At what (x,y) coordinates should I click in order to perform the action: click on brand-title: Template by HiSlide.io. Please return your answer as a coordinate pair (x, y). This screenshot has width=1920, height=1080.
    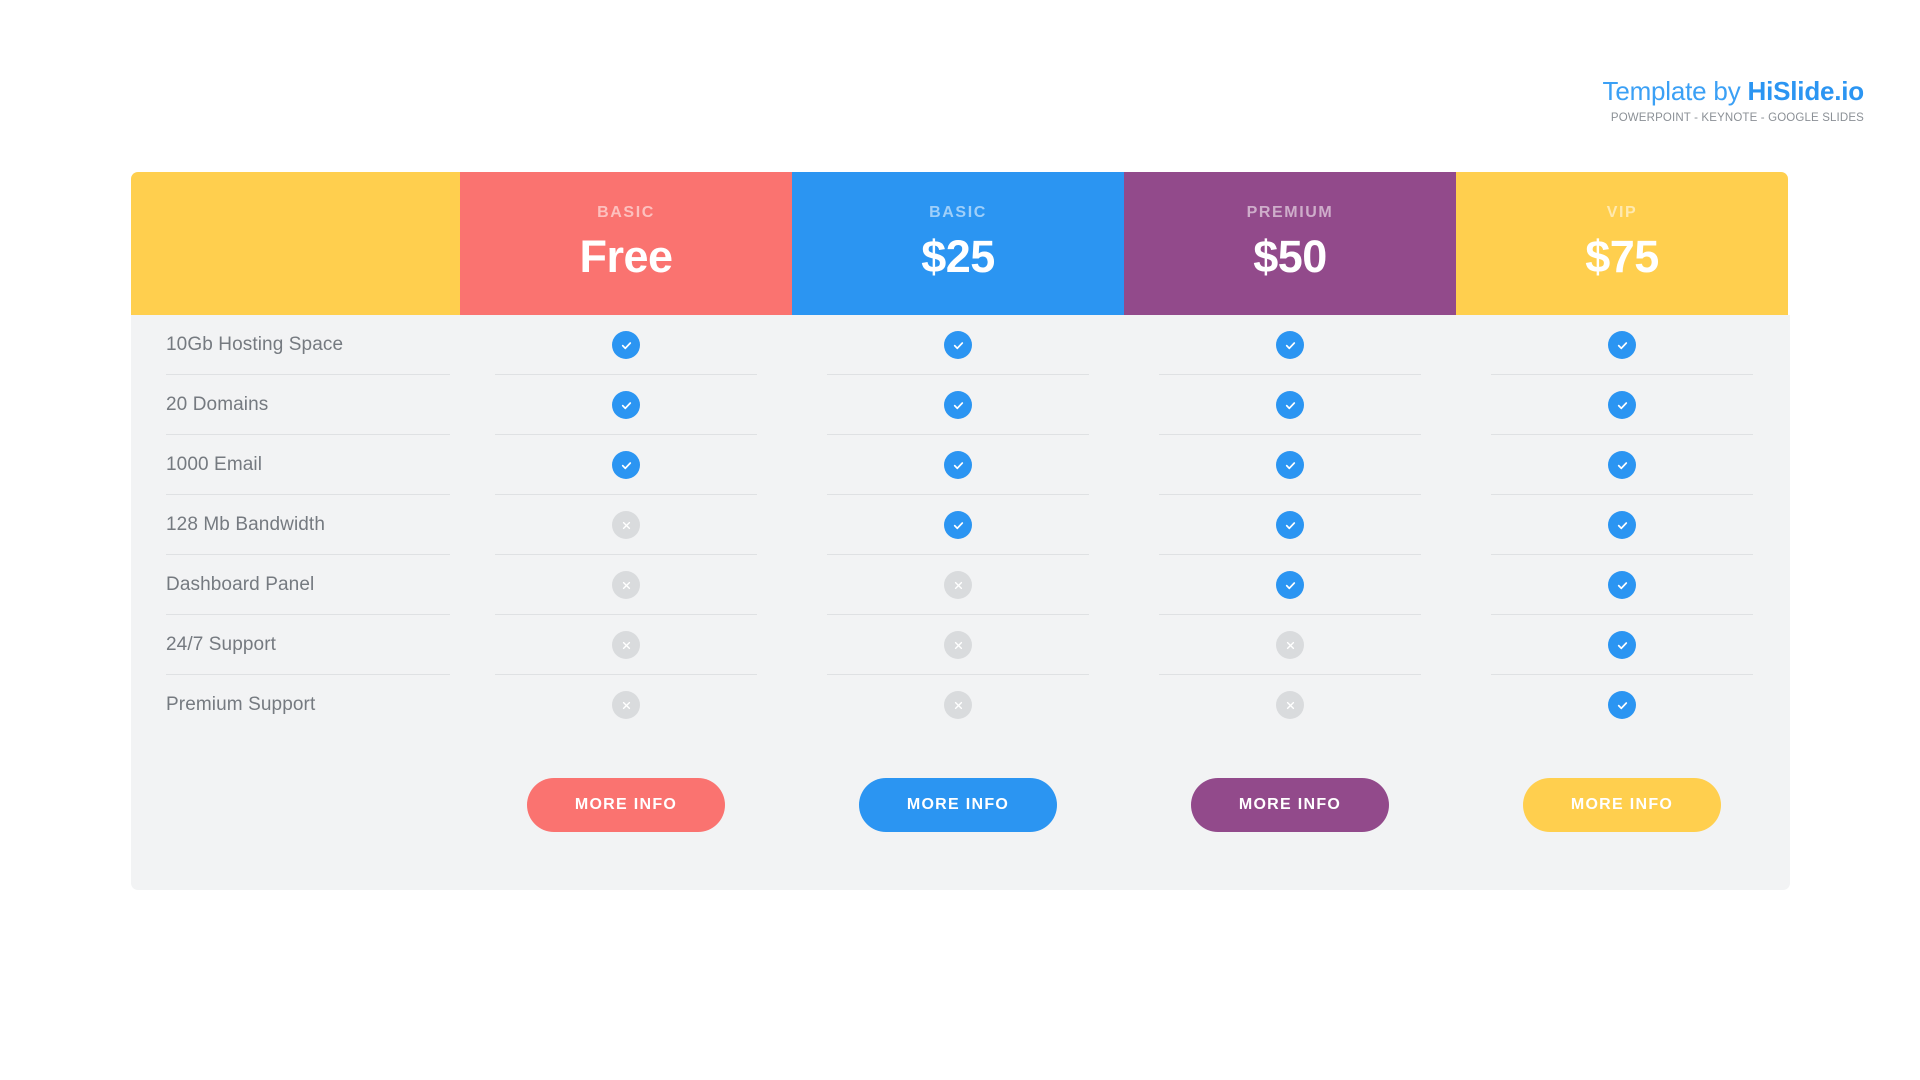
    Looking at the image, I should click on (1733, 91).